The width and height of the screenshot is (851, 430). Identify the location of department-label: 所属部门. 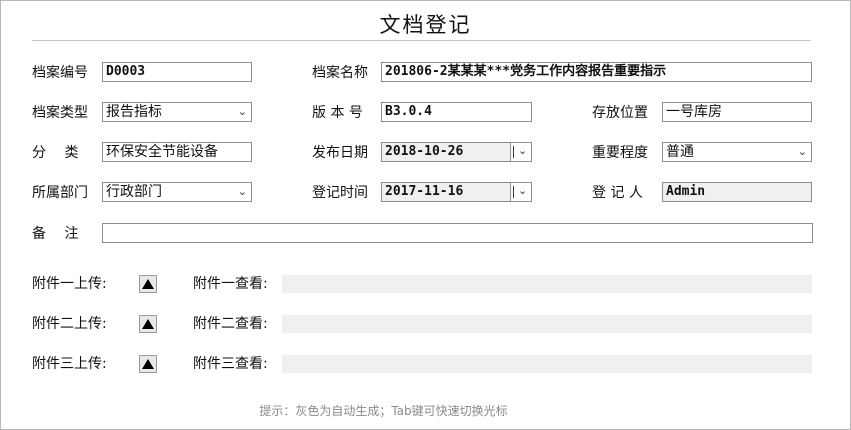
(60, 193).